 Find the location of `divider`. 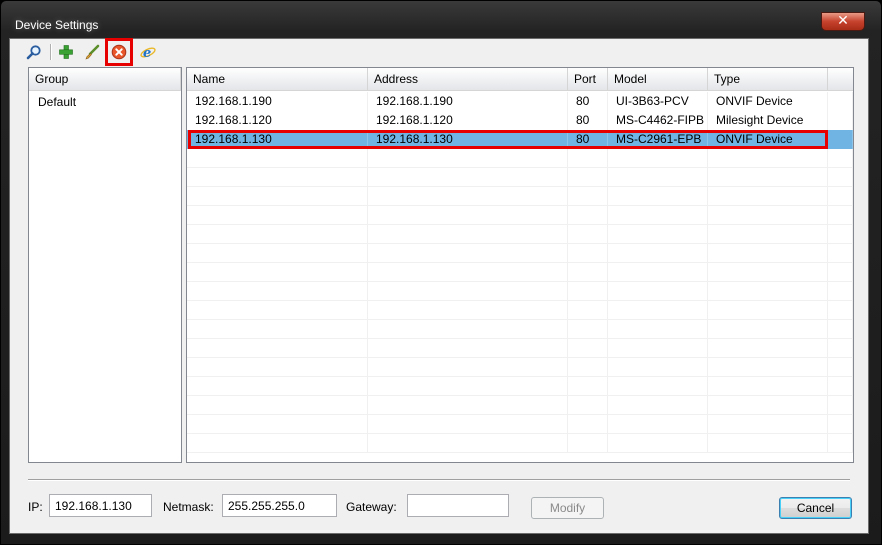

divider is located at coordinates (439, 479).